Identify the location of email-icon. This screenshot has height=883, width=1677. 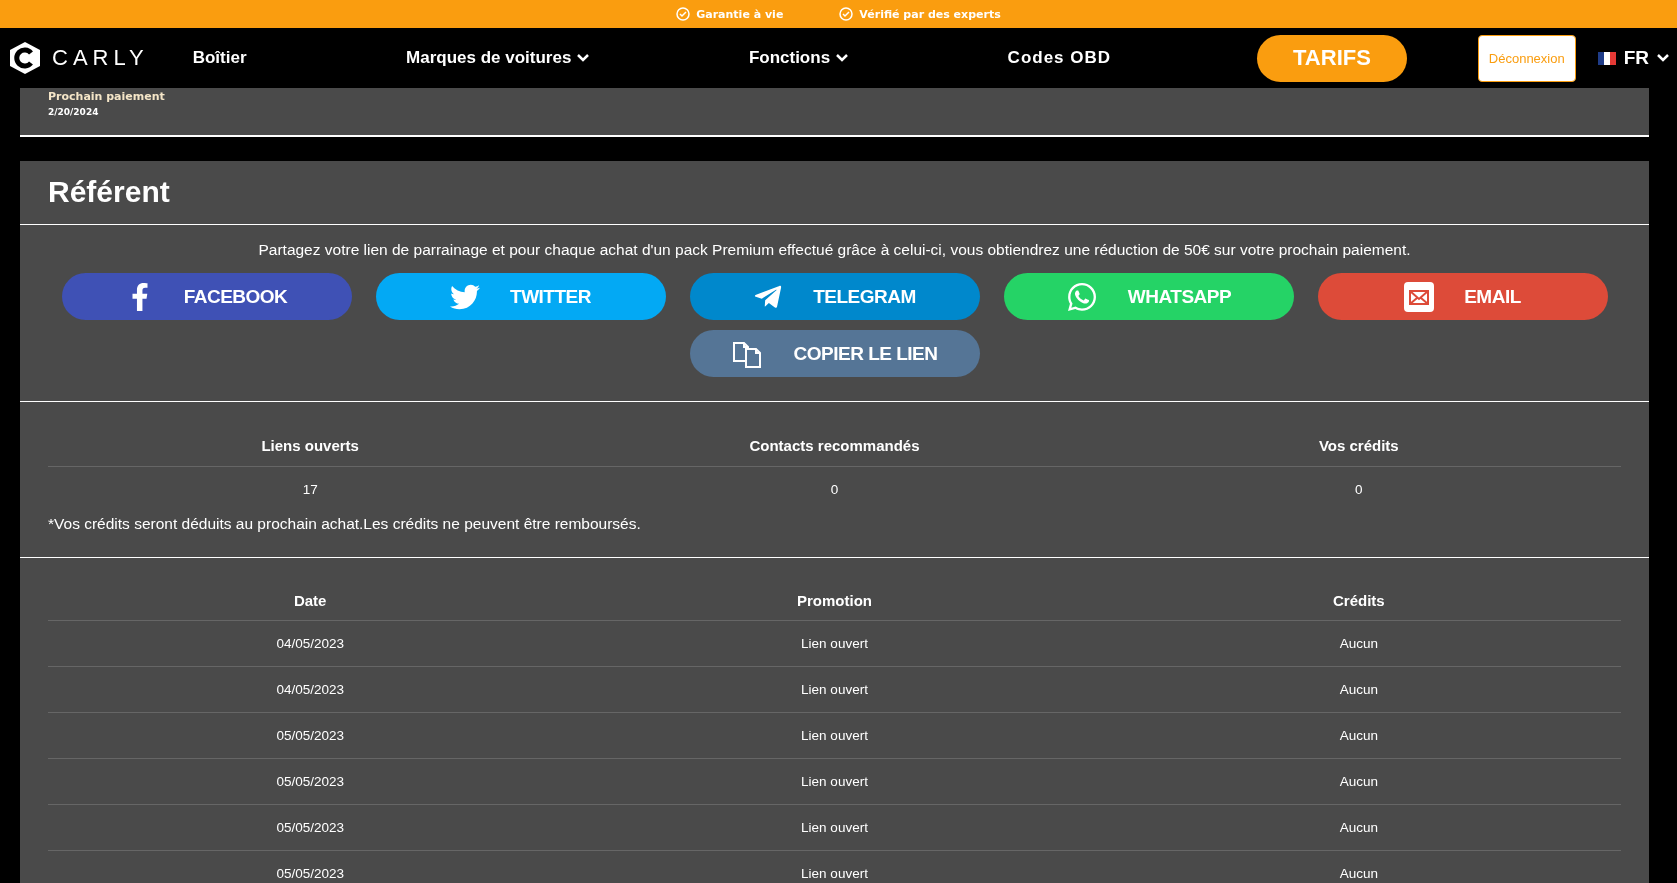
(1419, 296).